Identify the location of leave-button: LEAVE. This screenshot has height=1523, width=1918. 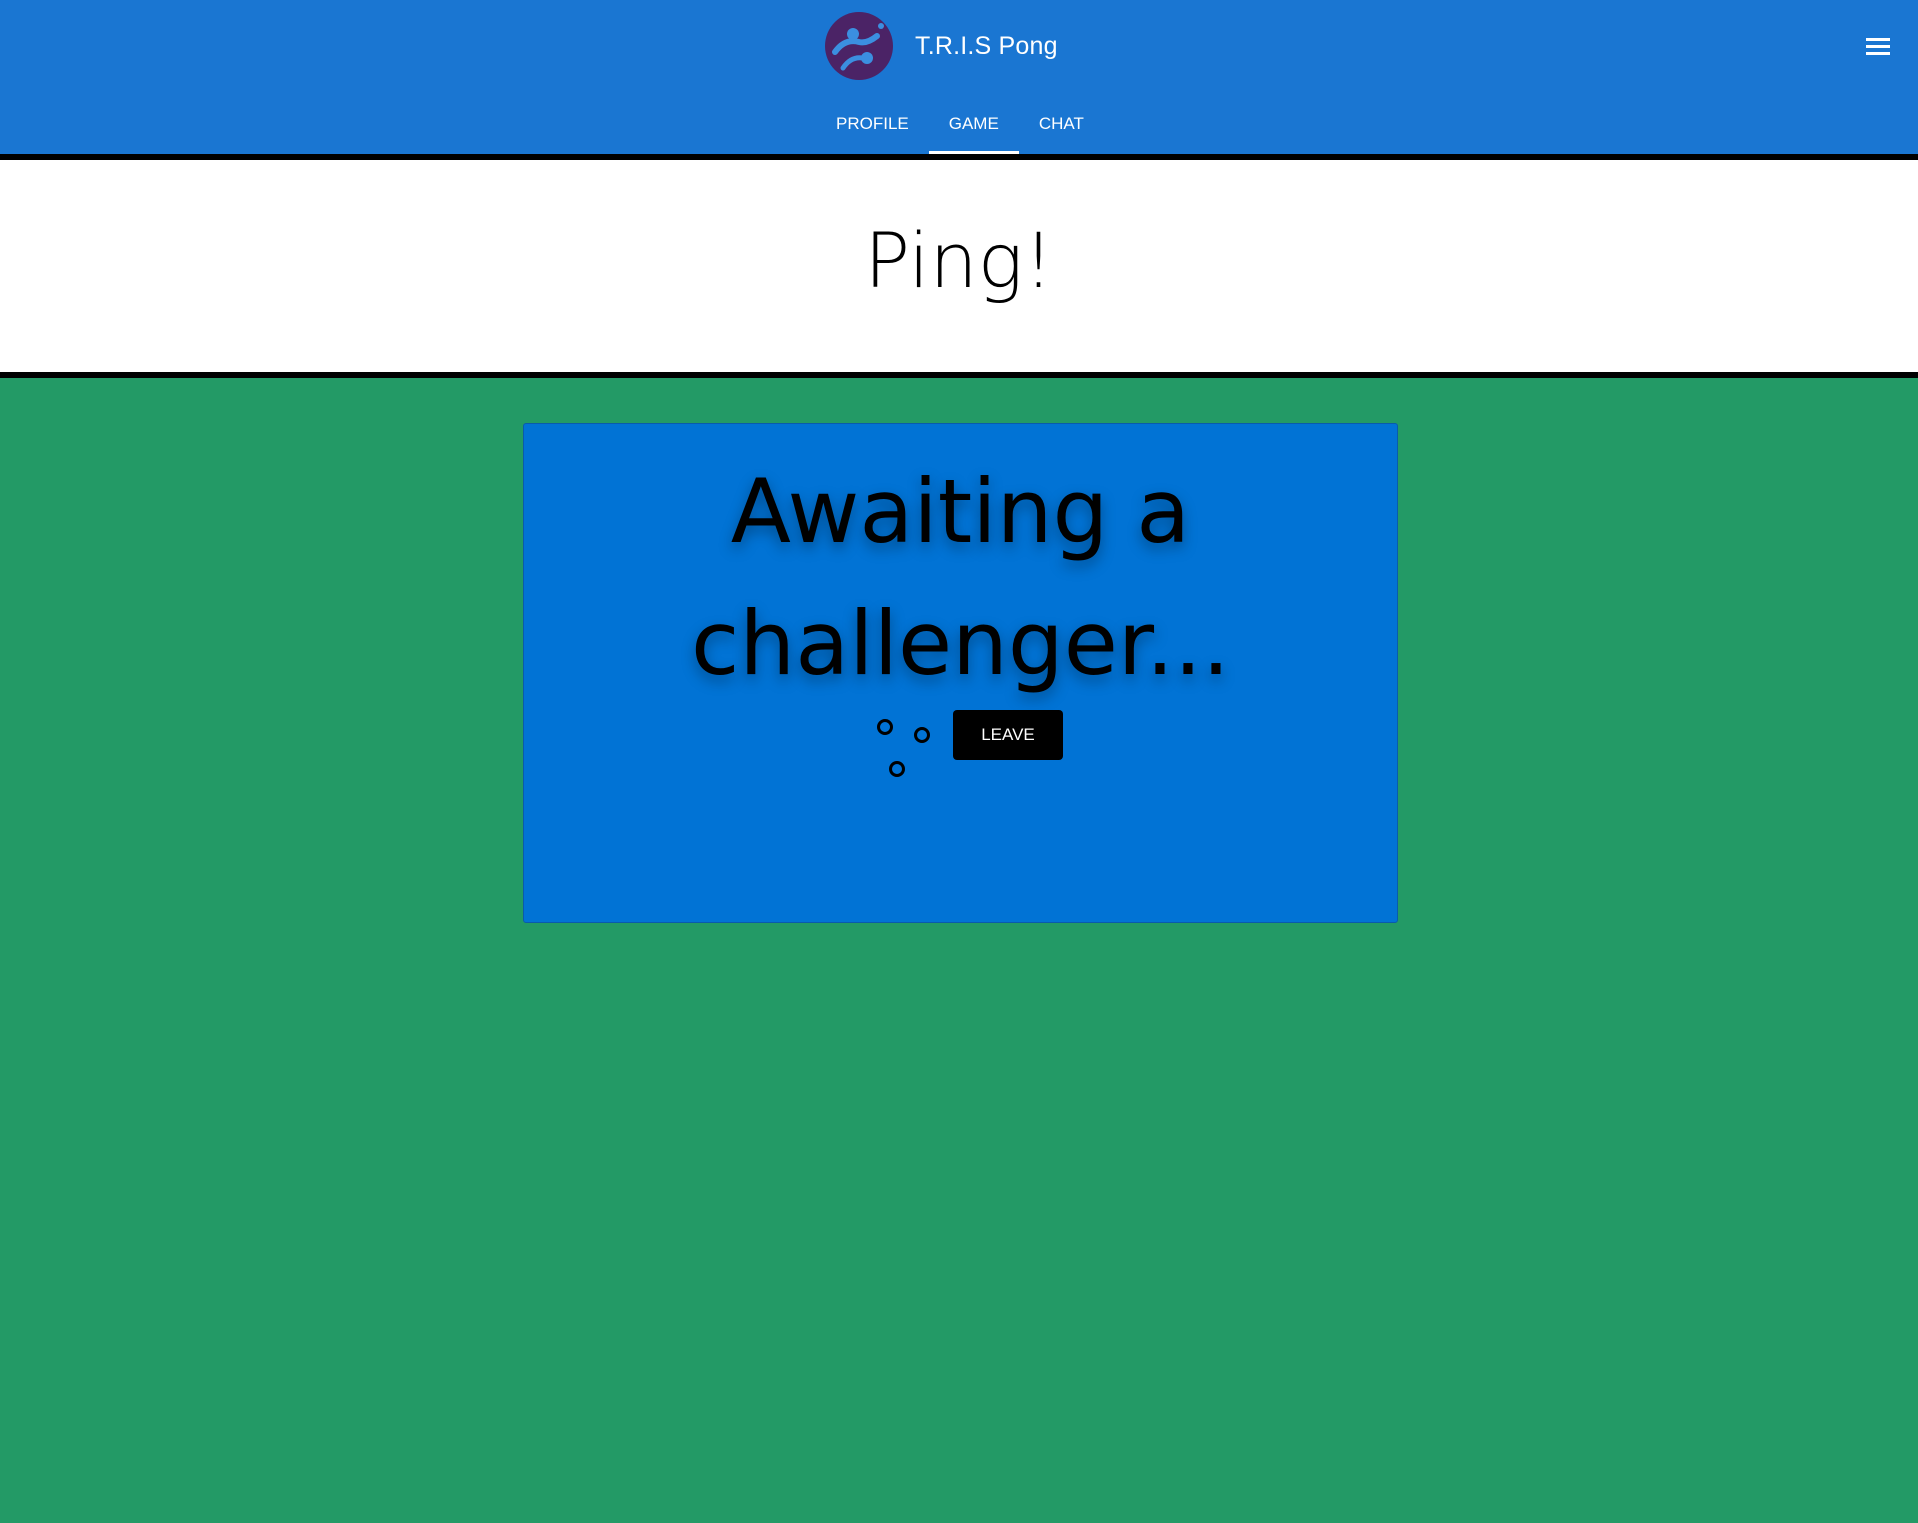
(1008, 735).